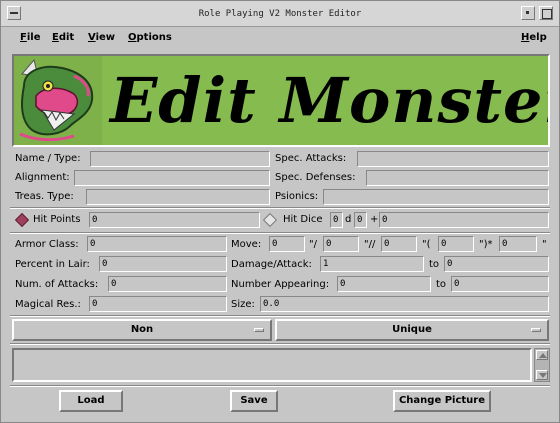 Image resolution: width=560 pixels, height=423 pixels. What do you see at coordinates (52, 264) in the screenshot?
I see `percent-in-lair-label: Percent in Lair:` at bounding box center [52, 264].